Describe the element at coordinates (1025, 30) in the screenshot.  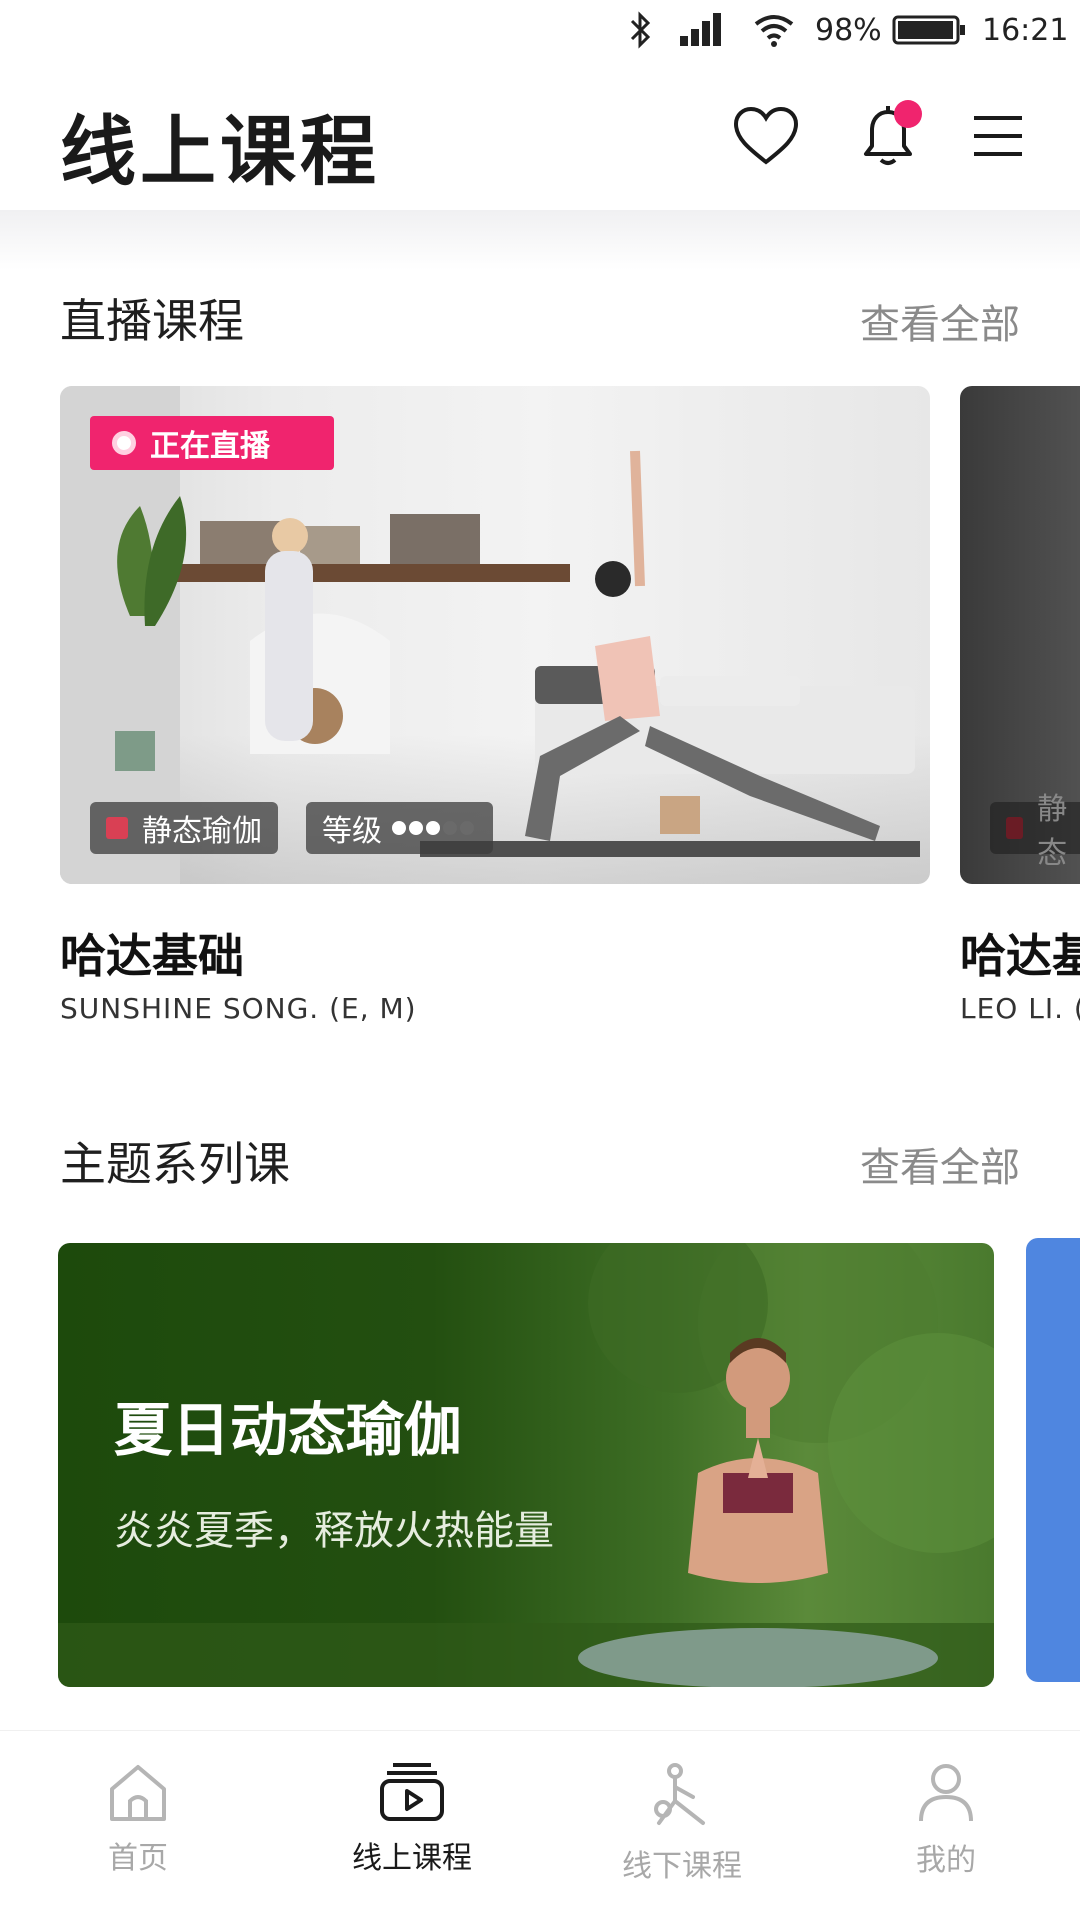
I see `clock: 16:21` at that location.